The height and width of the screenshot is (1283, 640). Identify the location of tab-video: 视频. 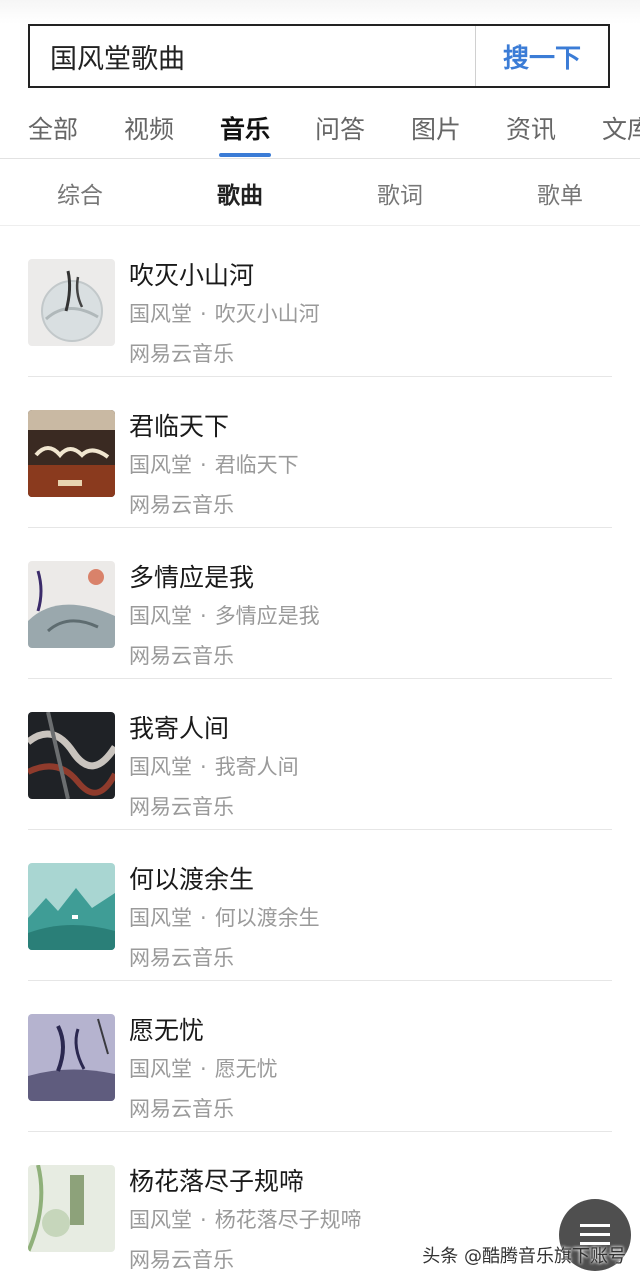
(149, 128).